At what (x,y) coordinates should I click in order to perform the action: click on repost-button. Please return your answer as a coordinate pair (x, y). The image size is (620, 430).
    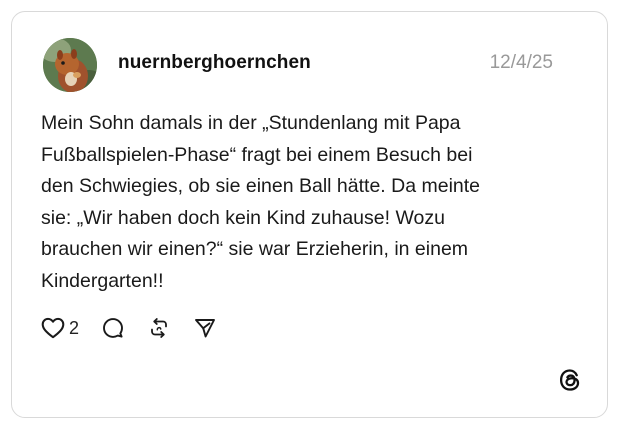
    Looking at the image, I should click on (159, 328).